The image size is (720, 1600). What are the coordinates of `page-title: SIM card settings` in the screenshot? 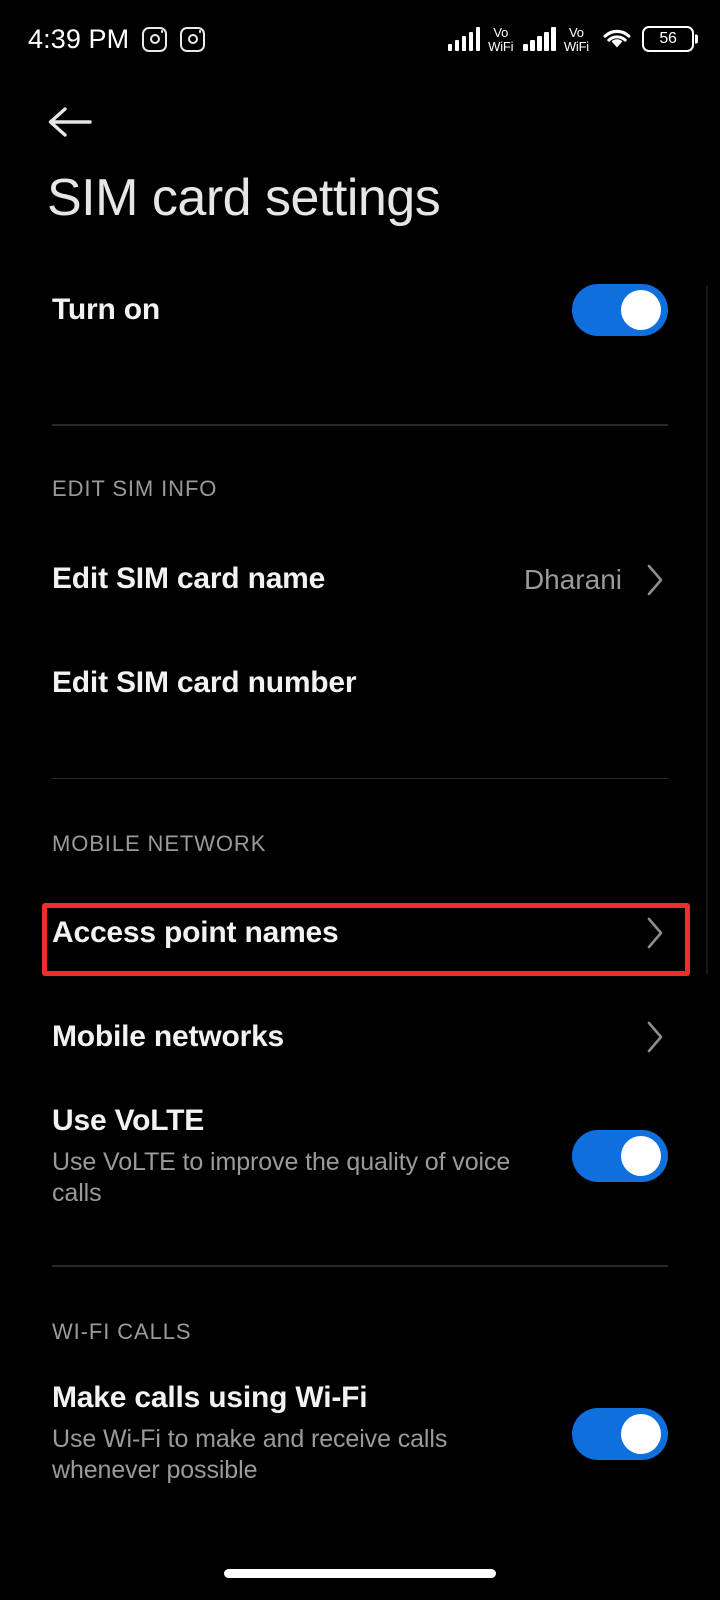 It's located at (244, 198).